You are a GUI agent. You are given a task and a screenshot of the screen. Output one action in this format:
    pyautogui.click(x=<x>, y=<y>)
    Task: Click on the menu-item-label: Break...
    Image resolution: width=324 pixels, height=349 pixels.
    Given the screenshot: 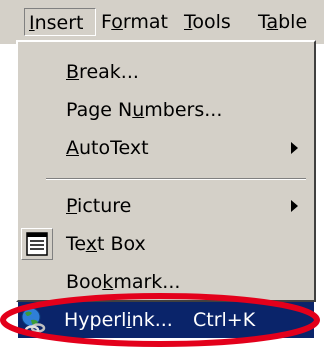 What is the action you would take?
    pyautogui.click(x=102, y=72)
    